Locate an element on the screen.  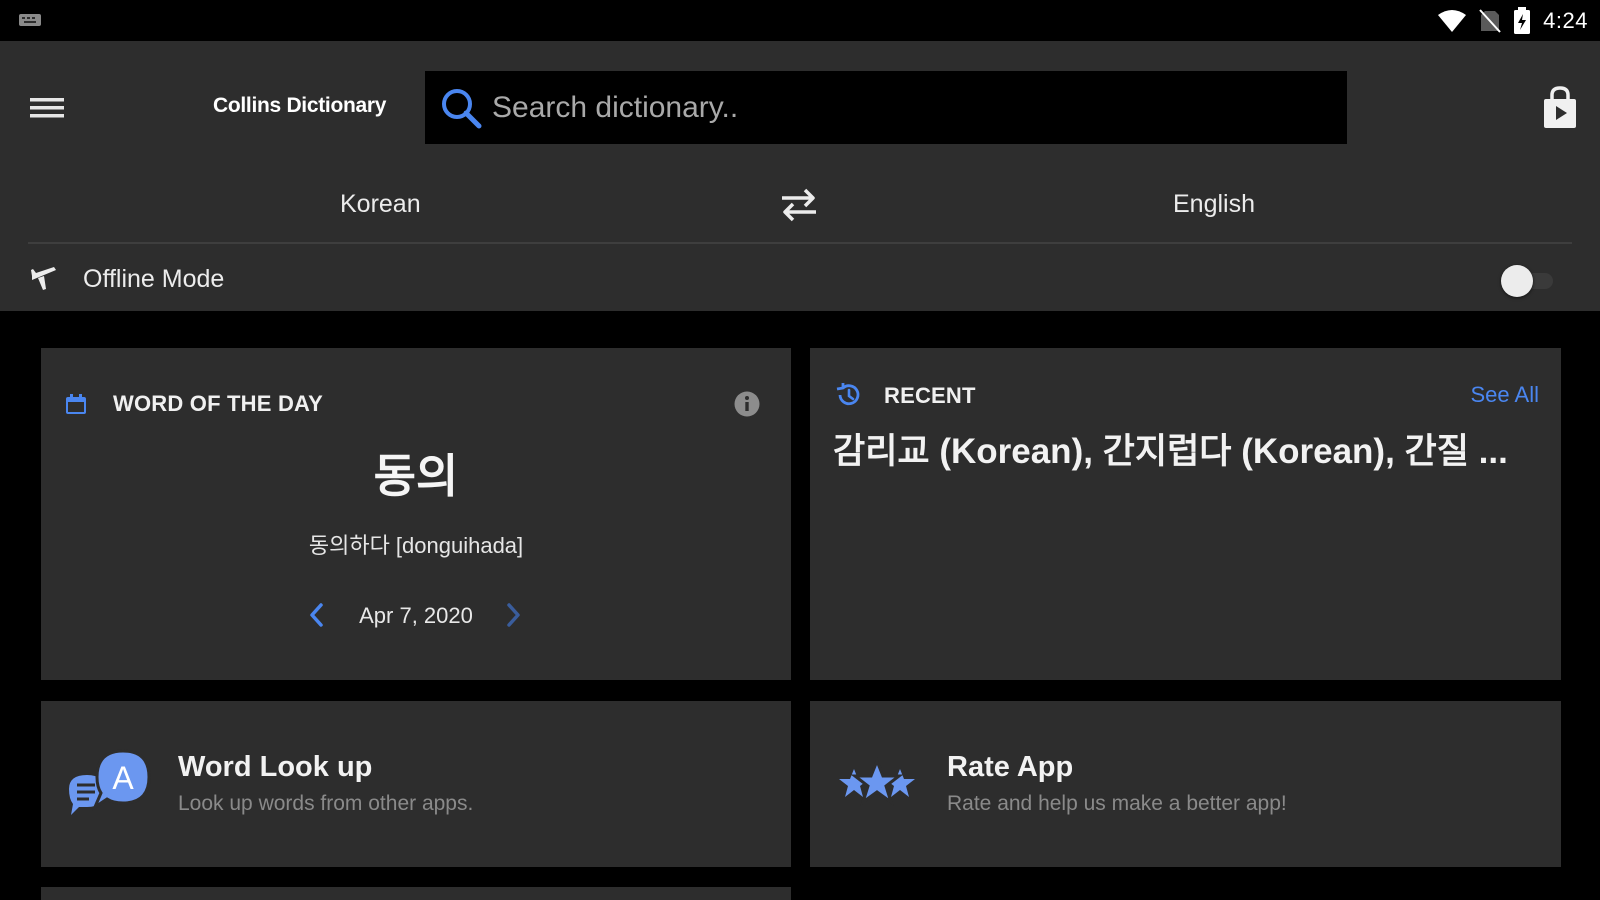
next-card-partial is located at coordinates (416, 893).